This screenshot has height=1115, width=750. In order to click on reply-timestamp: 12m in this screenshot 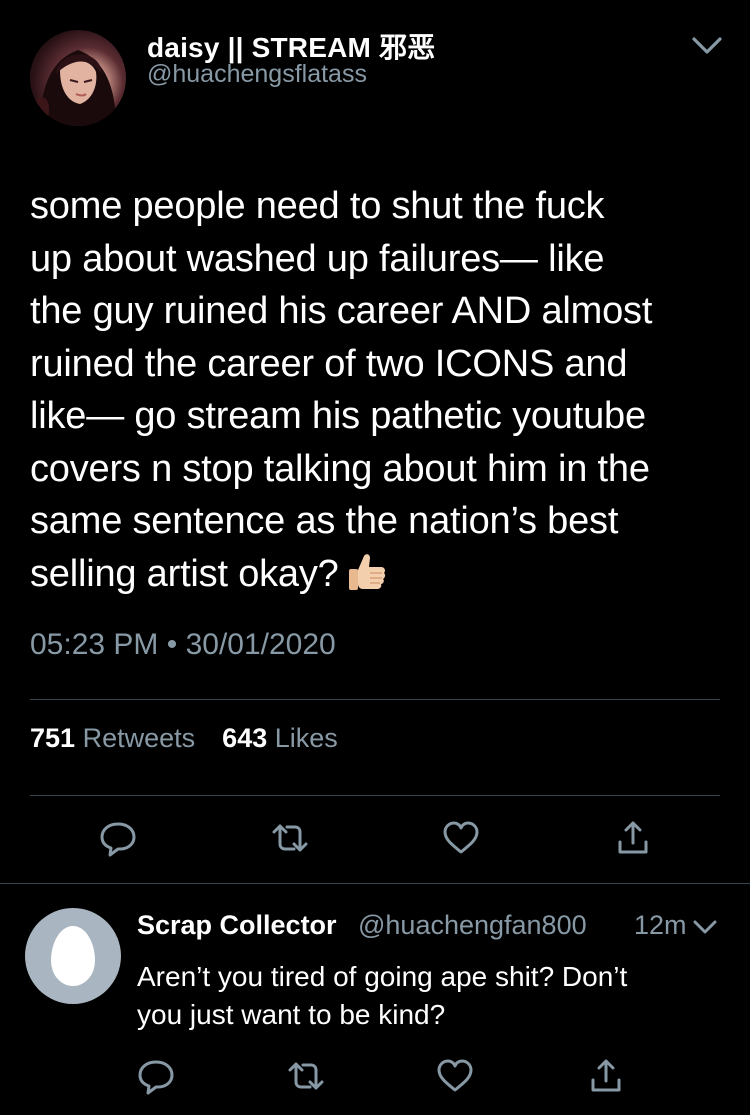, I will do `click(660, 925)`.